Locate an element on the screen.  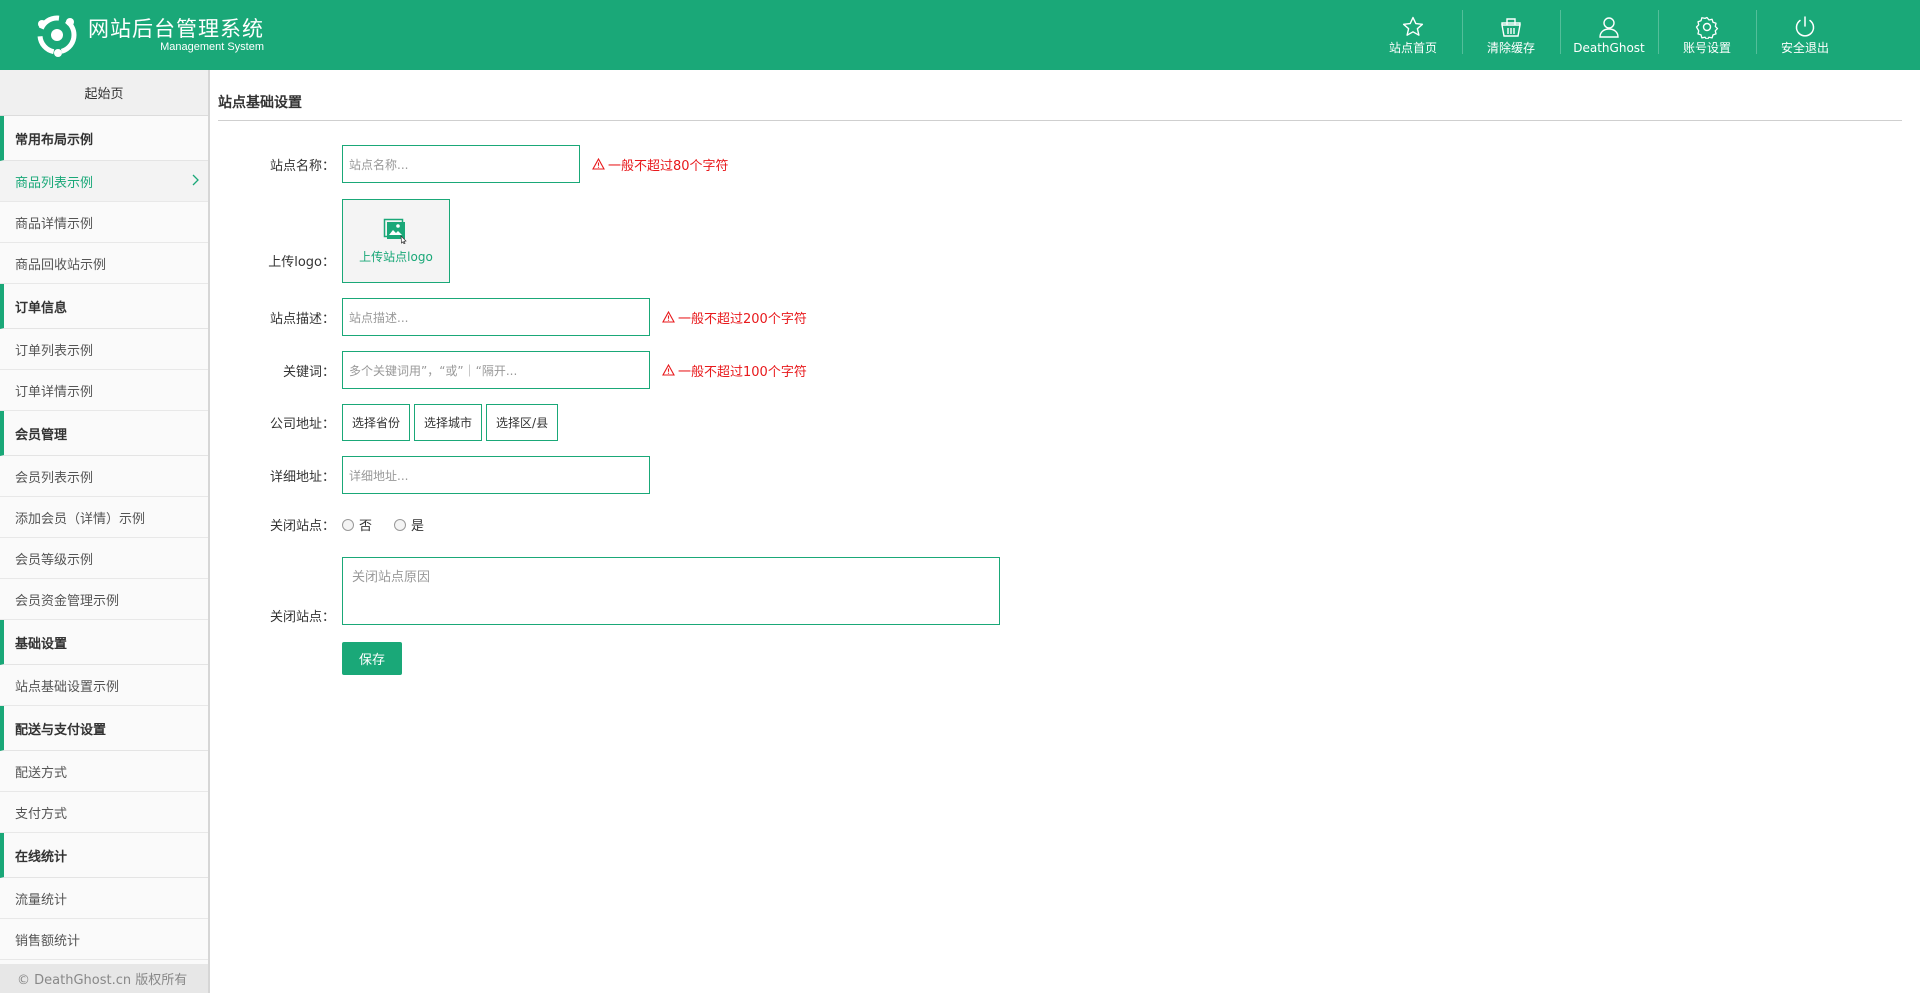
close-reason-label: 关闭站点： is located at coordinates (302, 617).